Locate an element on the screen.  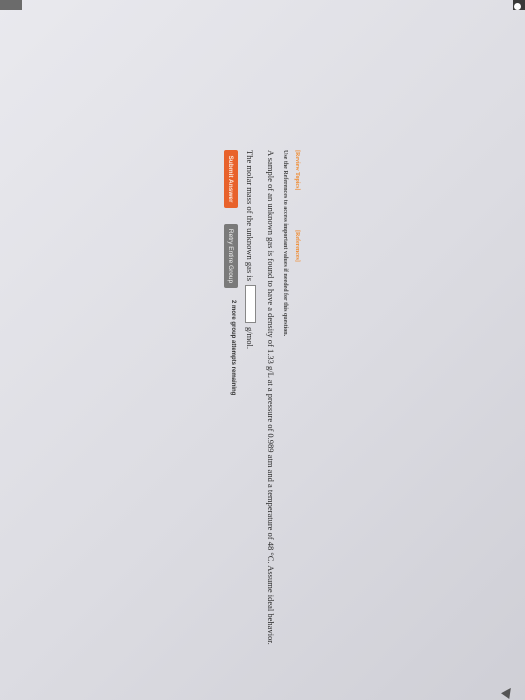
answer-unit: g/mol. is located at coordinates (250, 338).